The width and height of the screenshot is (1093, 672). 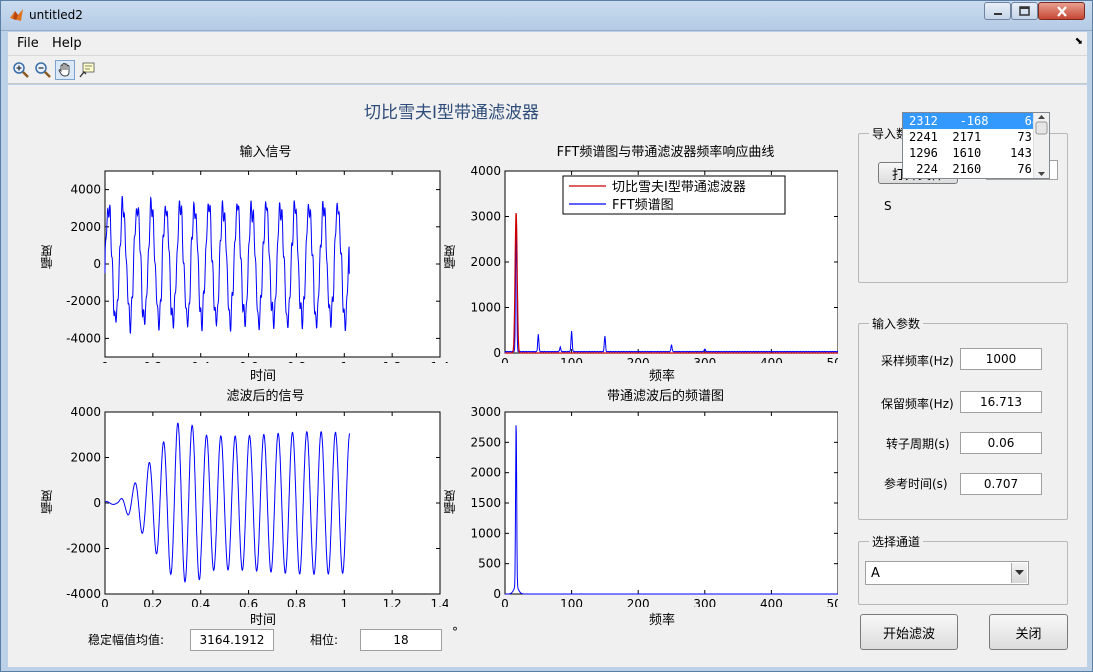 What do you see at coordinates (662, 620) in the screenshot?
I see `filtered-fft-plot-xlabel: 频率` at bounding box center [662, 620].